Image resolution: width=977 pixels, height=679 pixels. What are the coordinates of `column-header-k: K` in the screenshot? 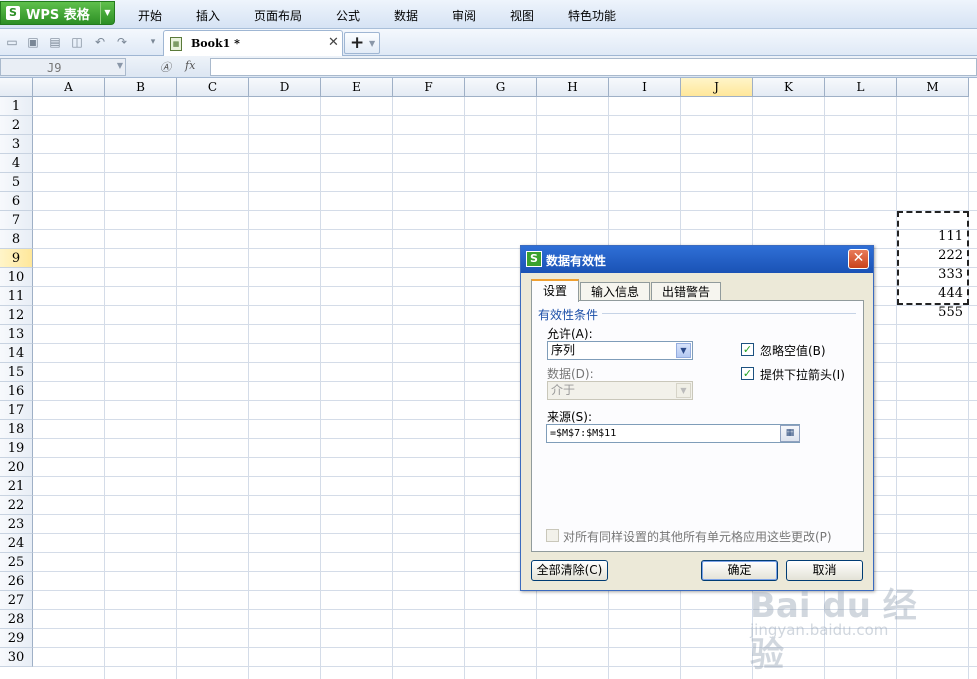 It's located at (789, 87).